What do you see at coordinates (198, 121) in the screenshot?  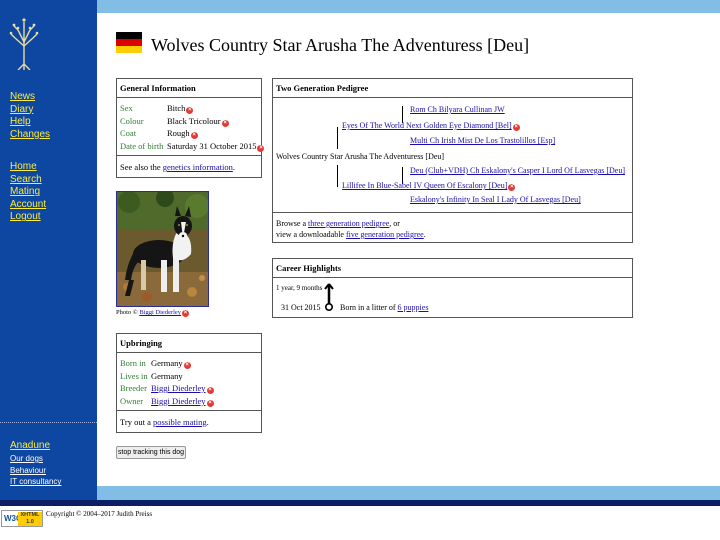 I see `info-value: Black Tricolour ×` at bounding box center [198, 121].